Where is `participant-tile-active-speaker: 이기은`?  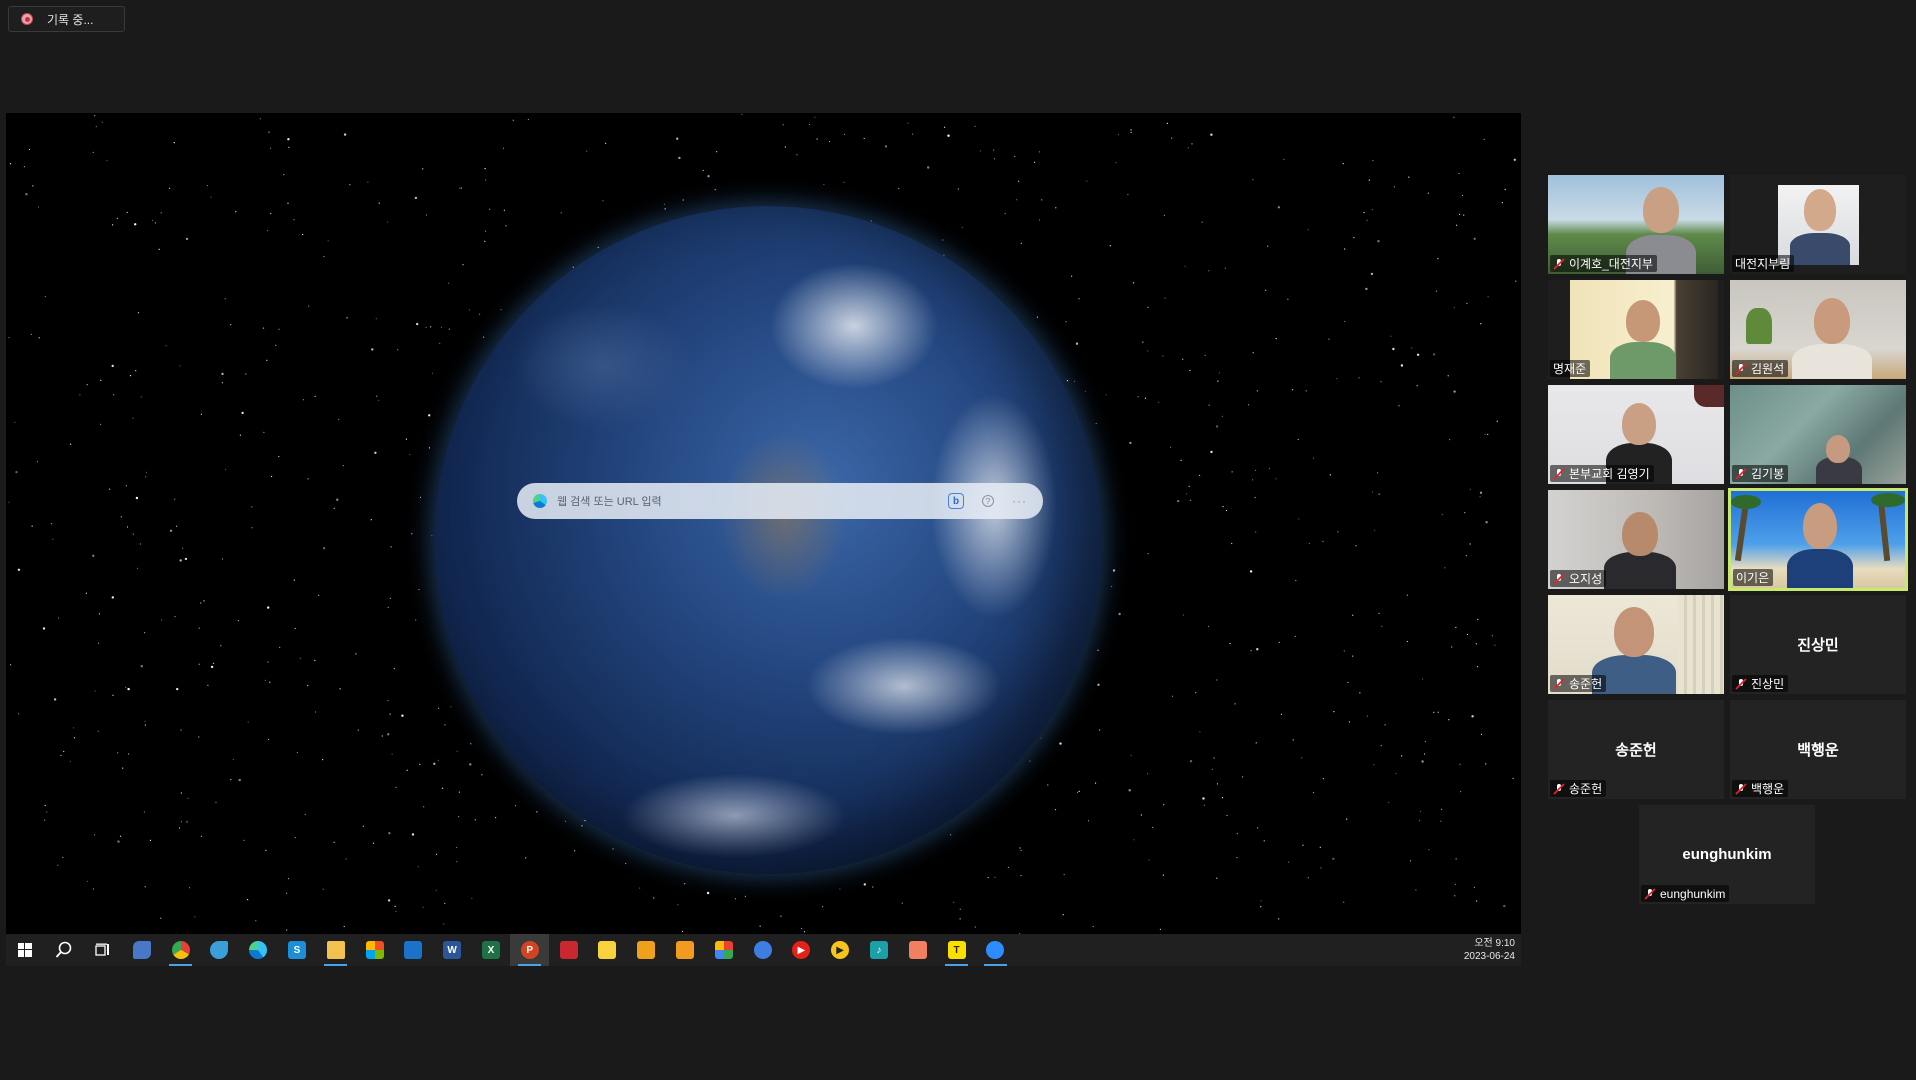 participant-tile-active-speaker: 이기은 is located at coordinates (1818, 539).